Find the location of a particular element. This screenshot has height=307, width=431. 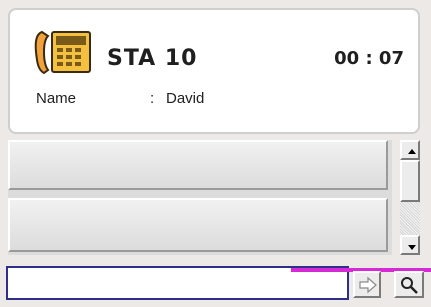

arrow-right-icon is located at coordinates (368, 285).